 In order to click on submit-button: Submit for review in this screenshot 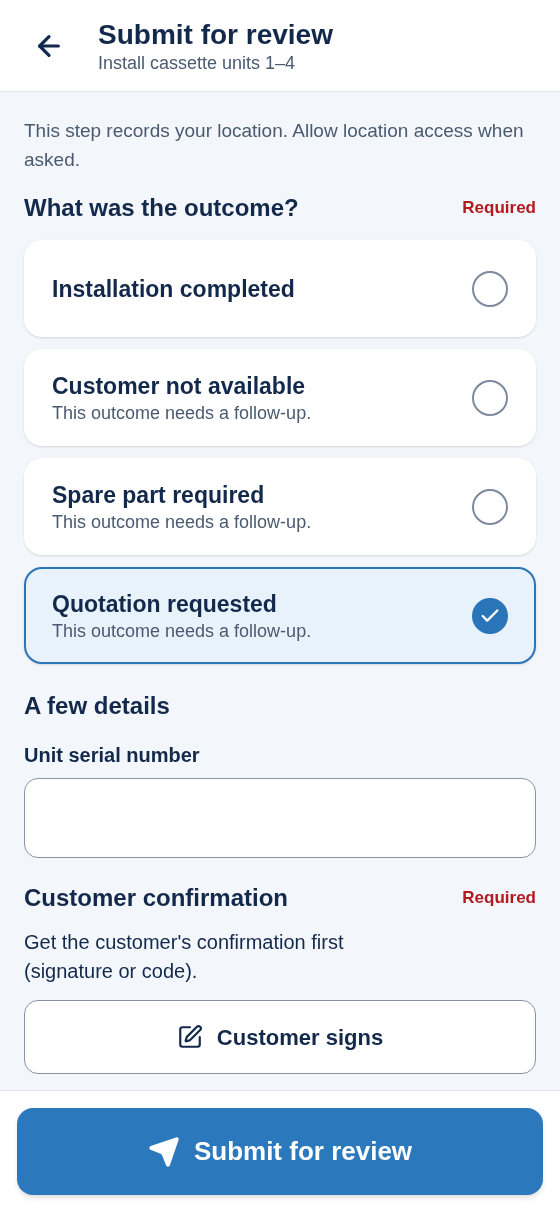, I will do `click(280, 1151)`.